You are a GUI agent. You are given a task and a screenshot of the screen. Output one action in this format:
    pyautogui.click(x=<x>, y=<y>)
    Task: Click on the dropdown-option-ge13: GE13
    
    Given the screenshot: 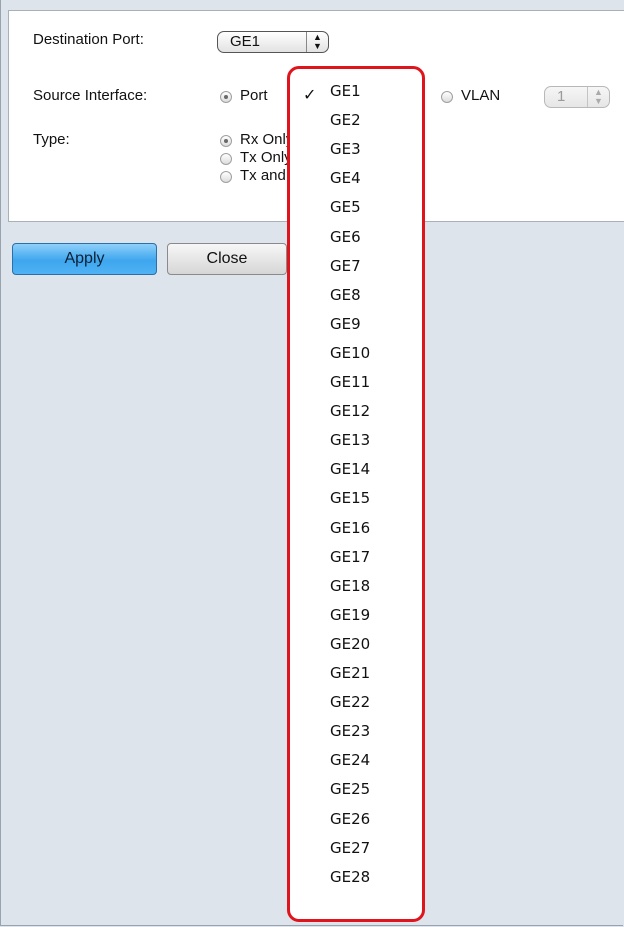 What is the action you would take?
    pyautogui.click(x=350, y=440)
    